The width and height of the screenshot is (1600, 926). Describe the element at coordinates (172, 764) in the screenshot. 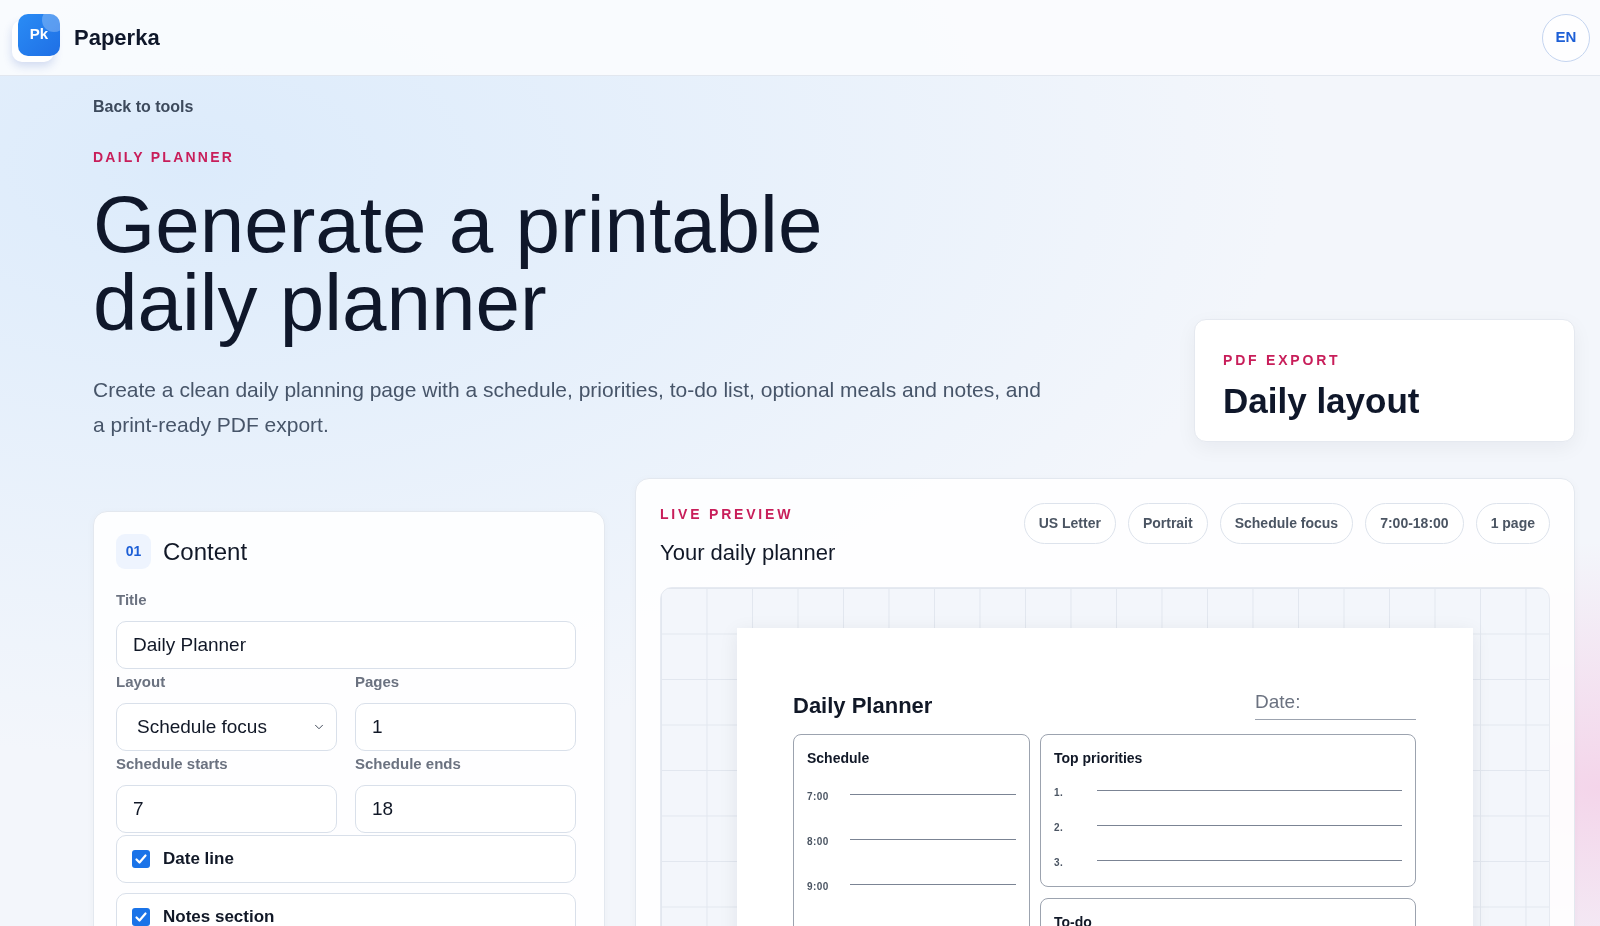

I see `field-label: Schedule starts` at that location.